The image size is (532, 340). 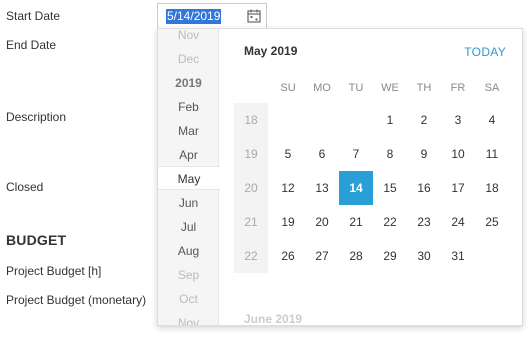 I want to click on rail-item-sep: Sep, so click(x=188, y=275).